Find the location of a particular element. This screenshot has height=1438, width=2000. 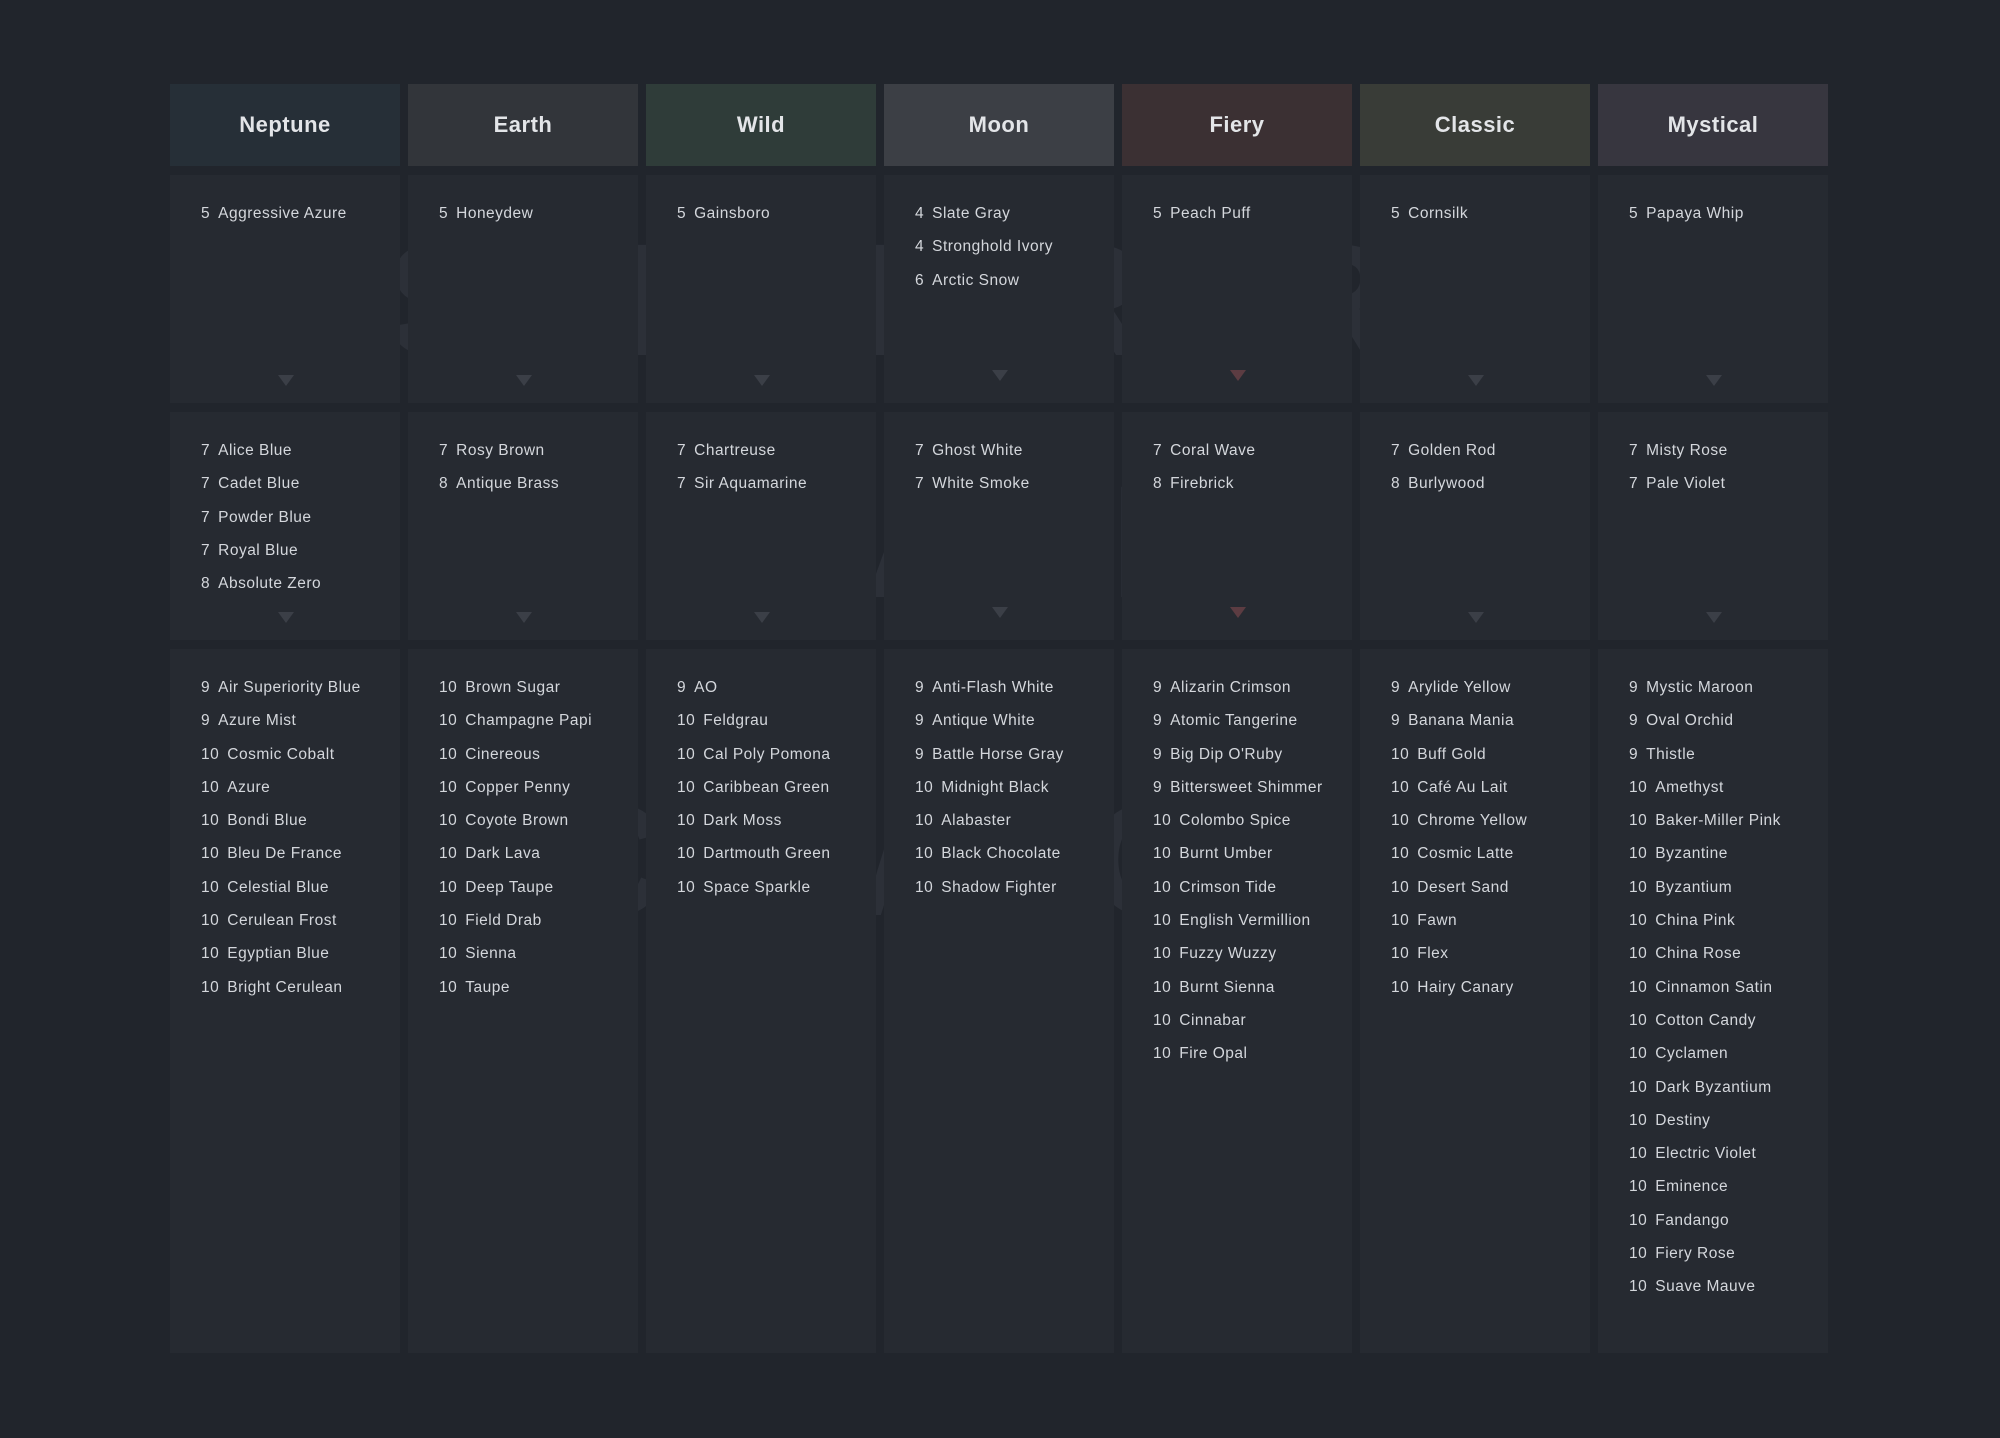

column-header: Moon is located at coordinates (999, 125).